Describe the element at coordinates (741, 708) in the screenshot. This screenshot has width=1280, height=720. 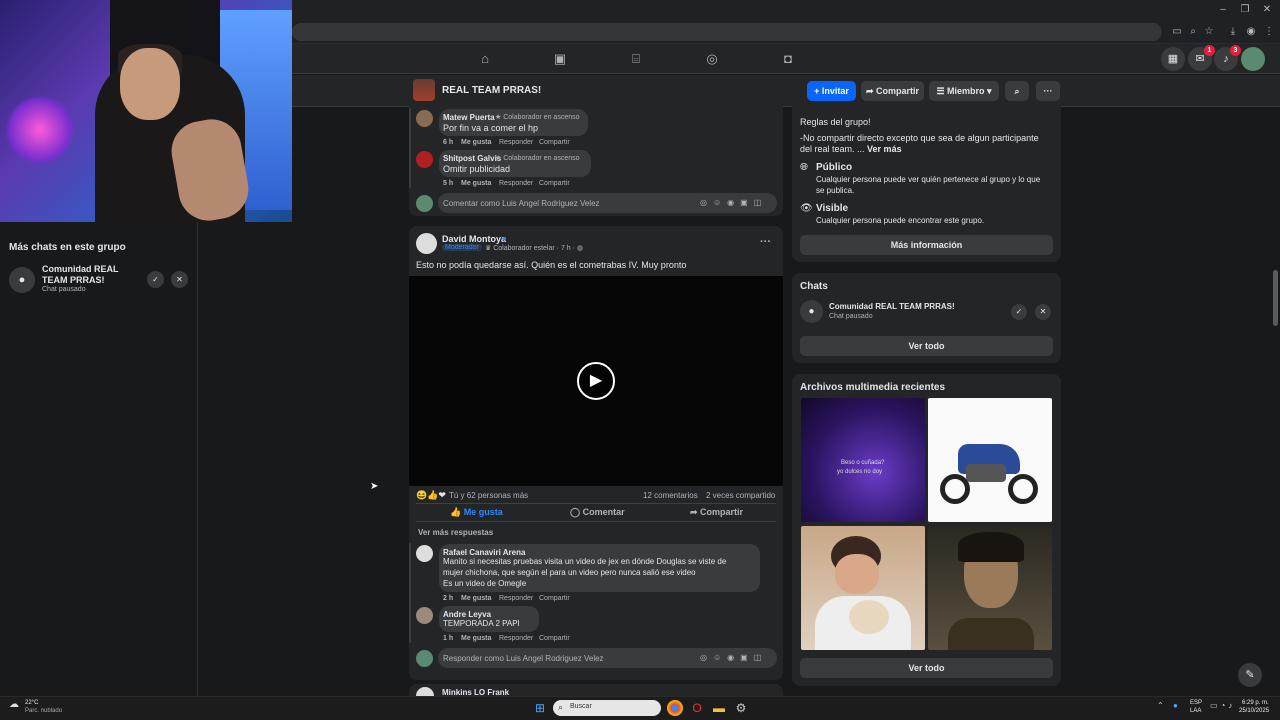
I see `app-icon: ⚙` at that location.